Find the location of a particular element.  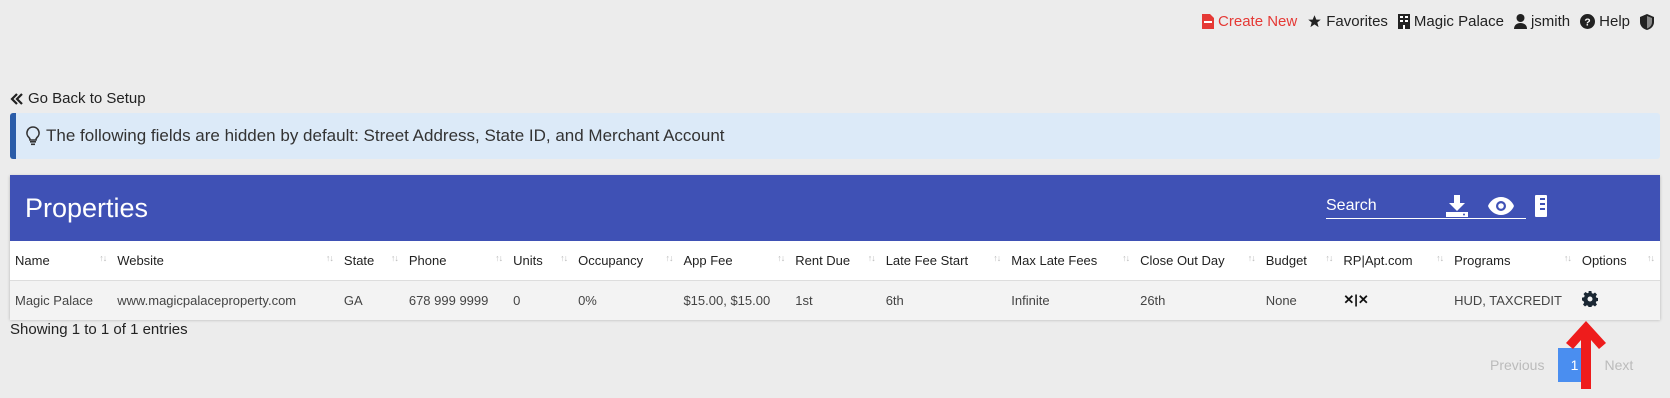

column-header: State ↑↓ is located at coordinates (371, 261).